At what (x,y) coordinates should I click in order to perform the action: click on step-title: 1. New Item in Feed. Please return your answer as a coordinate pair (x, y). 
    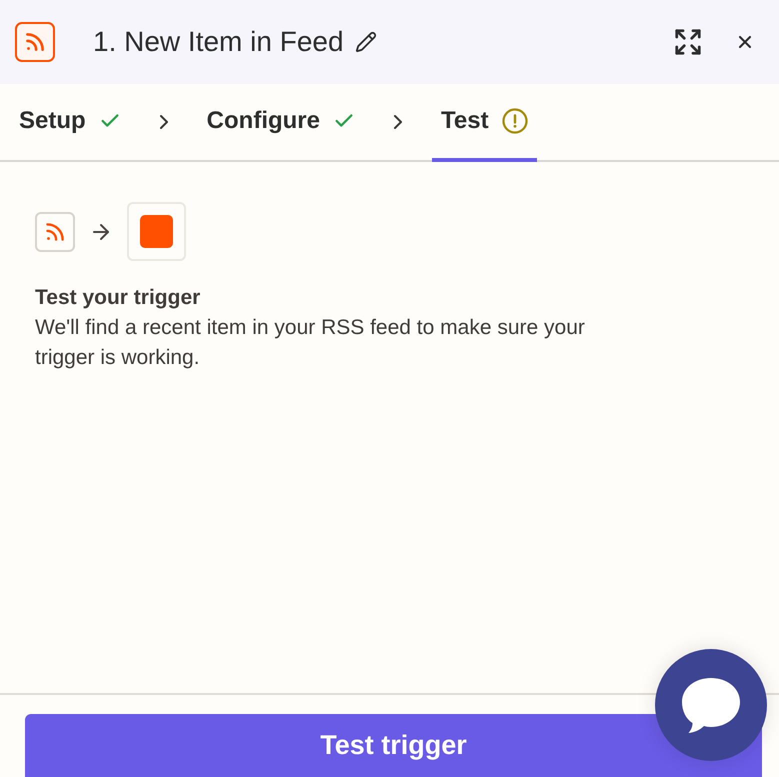
    Looking at the image, I should click on (218, 42).